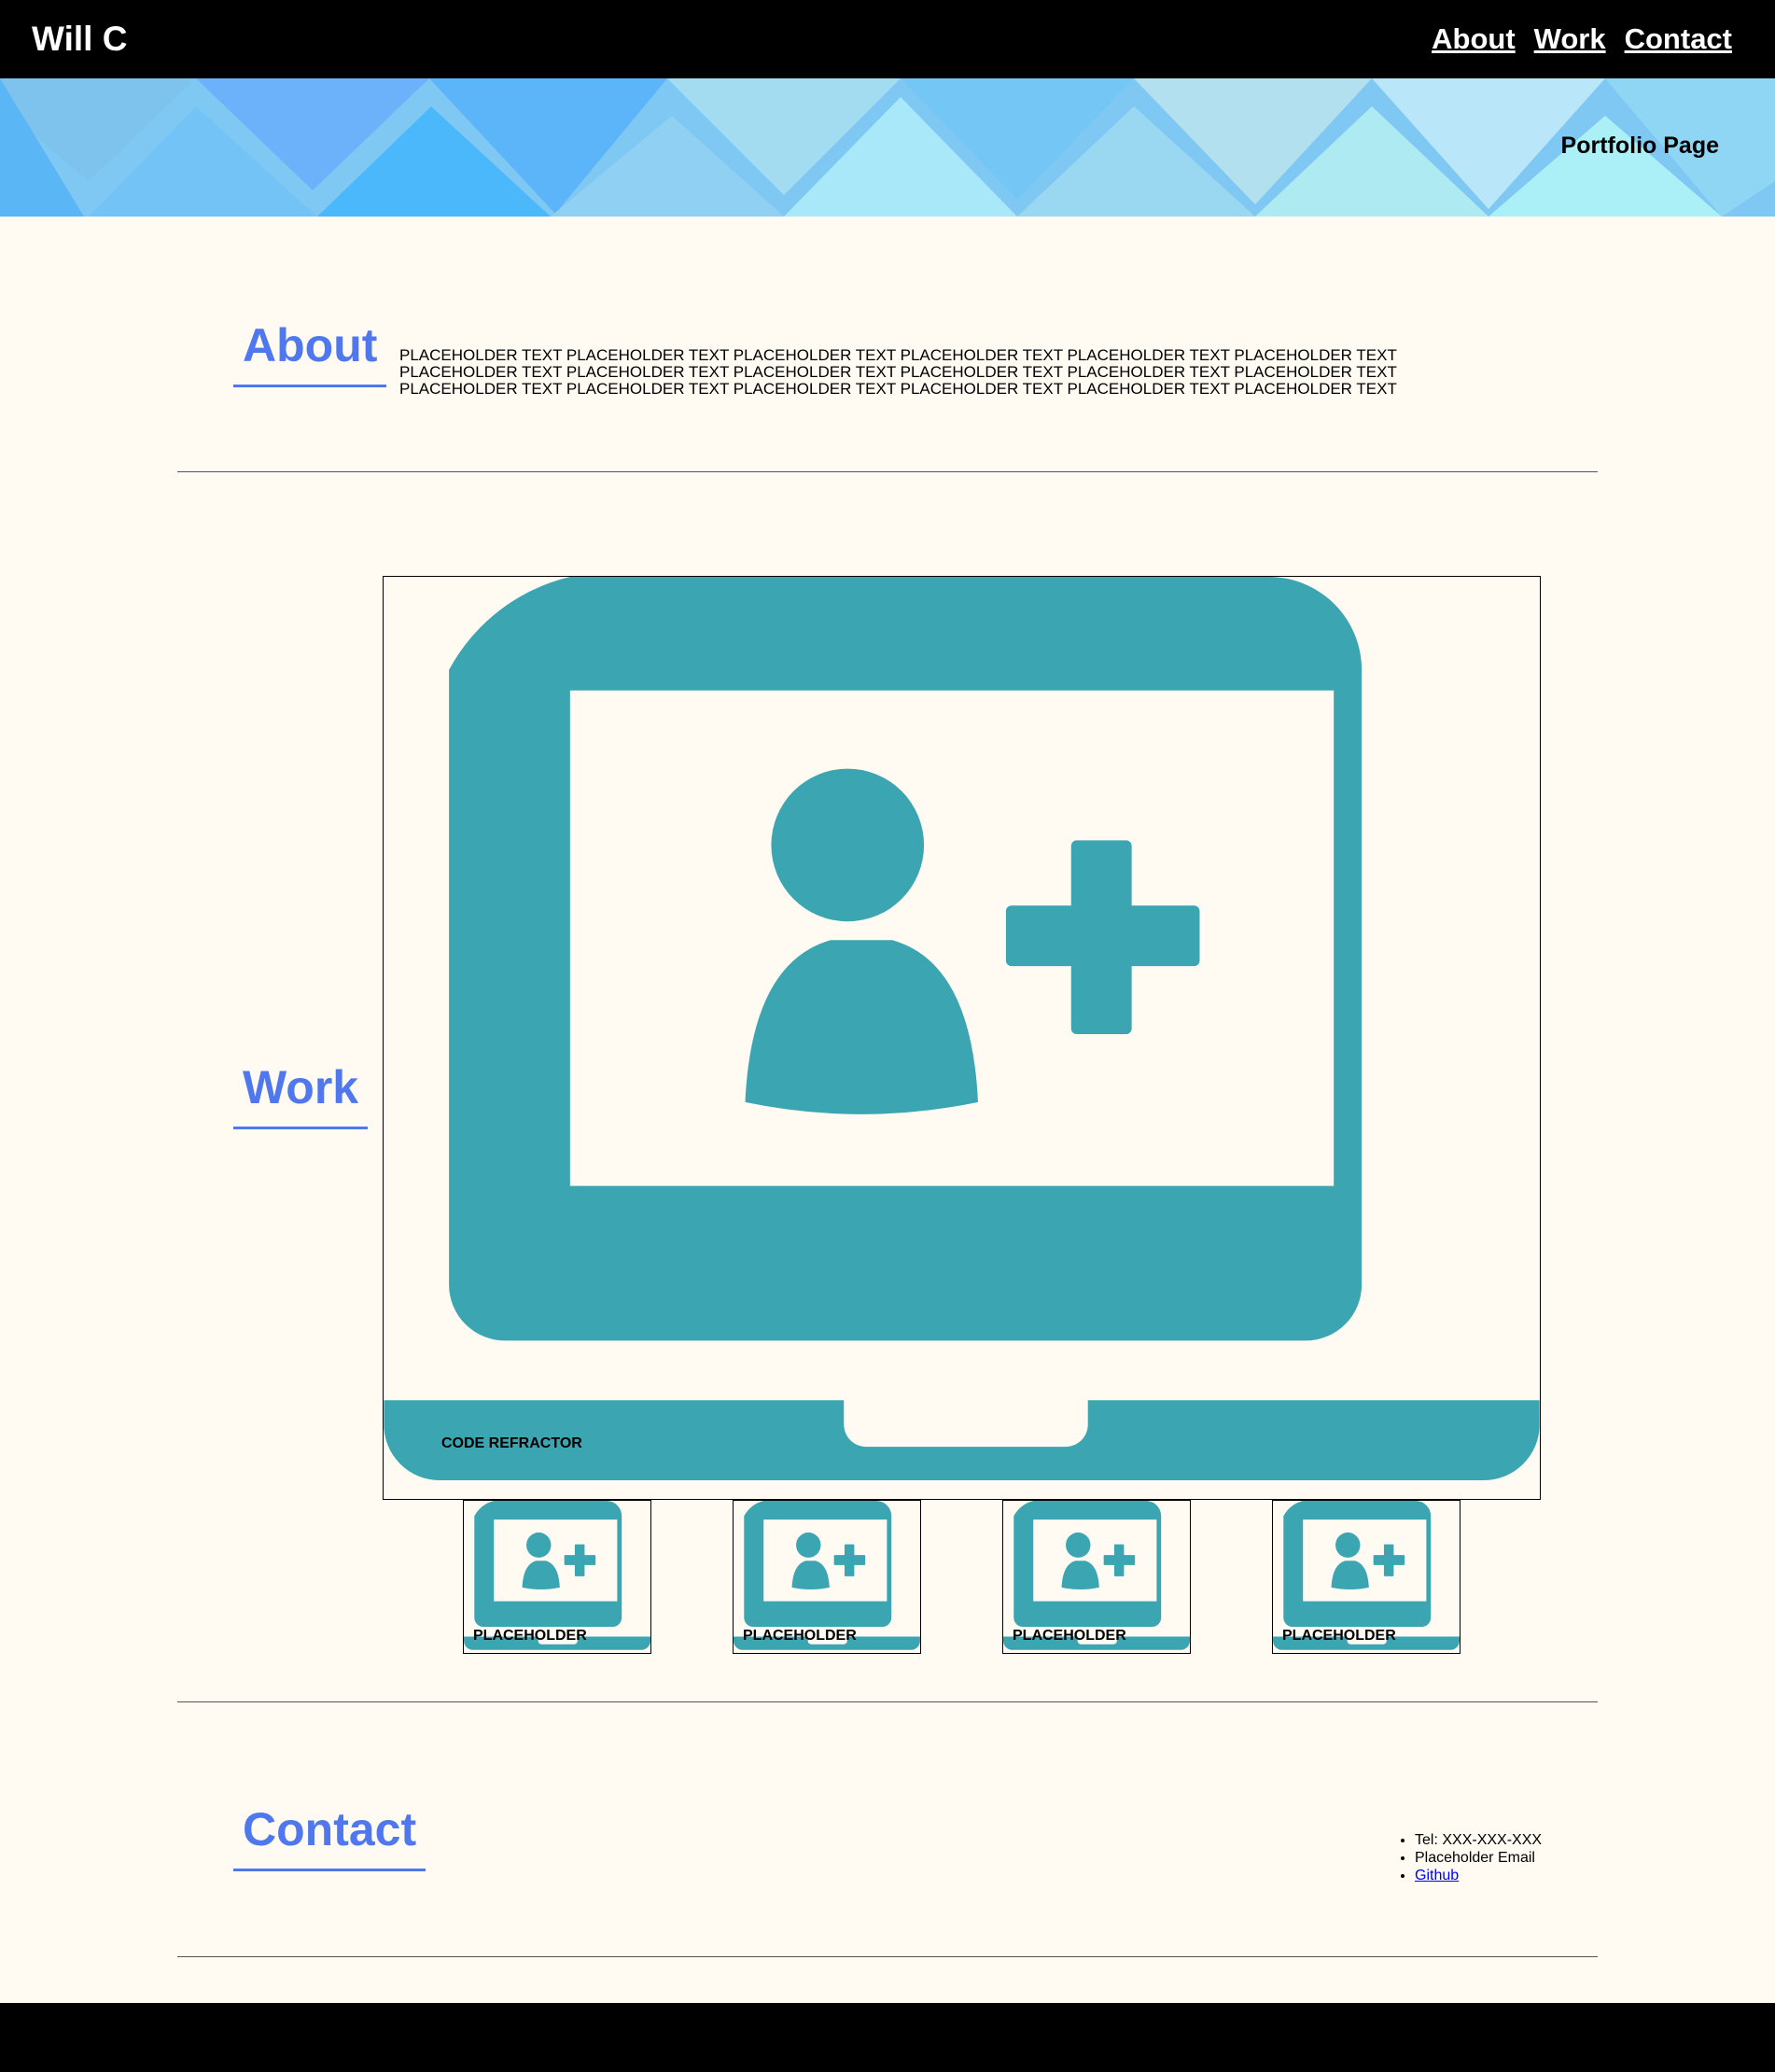 This screenshot has height=2072, width=1775. What do you see at coordinates (301, 1094) in the screenshot?
I see `work-heading: Work` at bounding box center [301, 1094].